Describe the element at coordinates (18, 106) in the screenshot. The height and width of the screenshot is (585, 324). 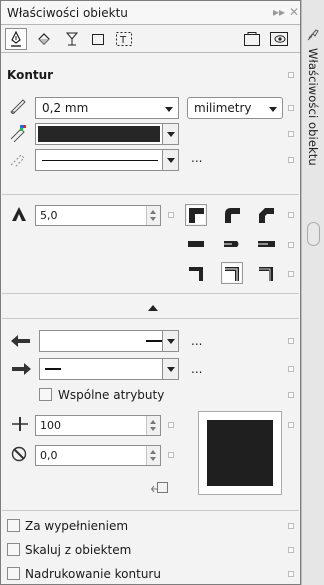
I see `outline-width-icon` at that location.